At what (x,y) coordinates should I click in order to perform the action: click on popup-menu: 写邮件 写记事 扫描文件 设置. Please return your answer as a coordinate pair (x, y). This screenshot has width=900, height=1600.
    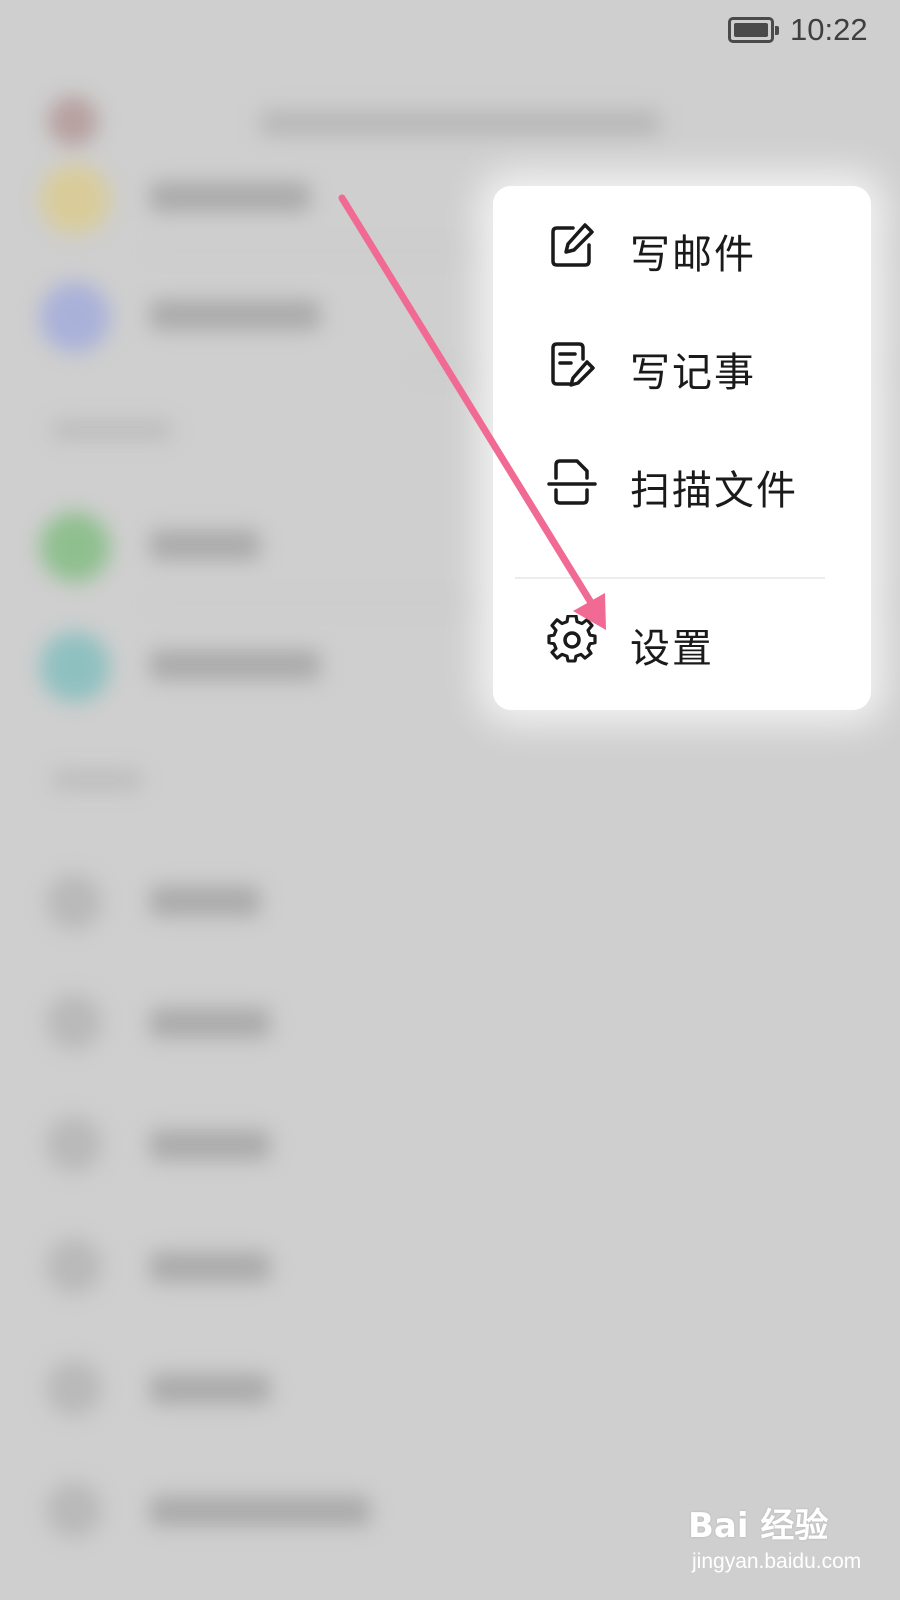
    Looking at the image, I should click on (682, 448).